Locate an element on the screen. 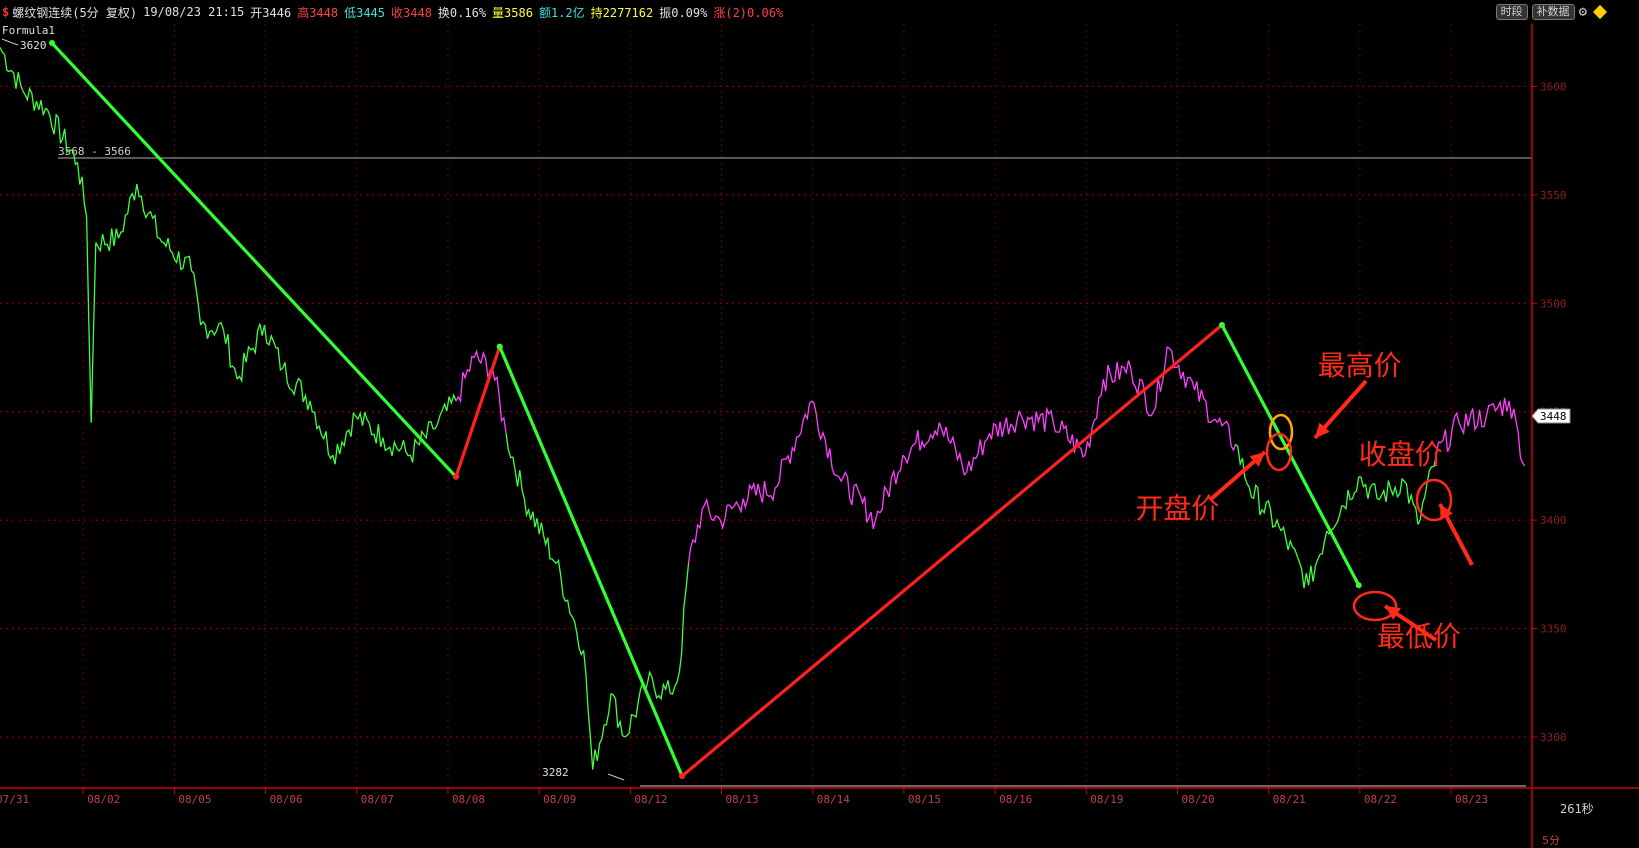 The width and height of the screenshot is (1639, 848). turnover-value: 换0.16% is located at coordinates (462, 12).